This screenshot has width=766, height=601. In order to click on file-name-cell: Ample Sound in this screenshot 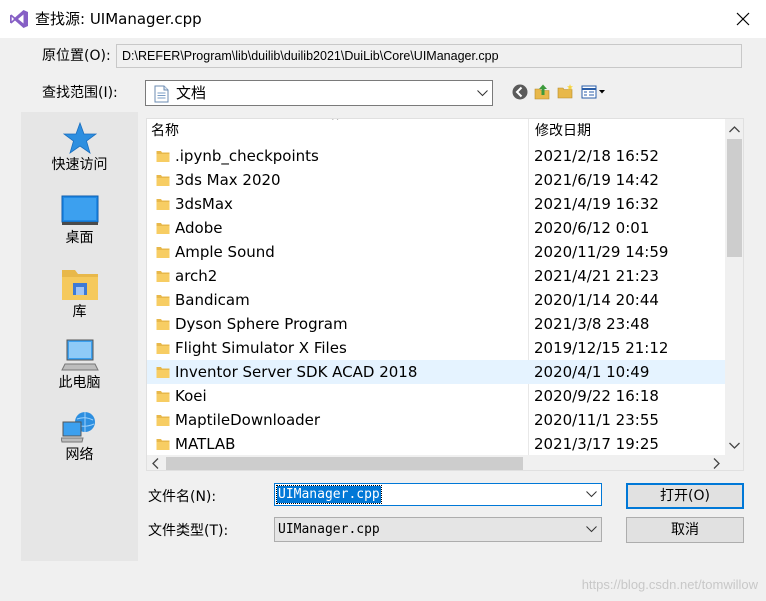, I will do `click(225, 252)`.